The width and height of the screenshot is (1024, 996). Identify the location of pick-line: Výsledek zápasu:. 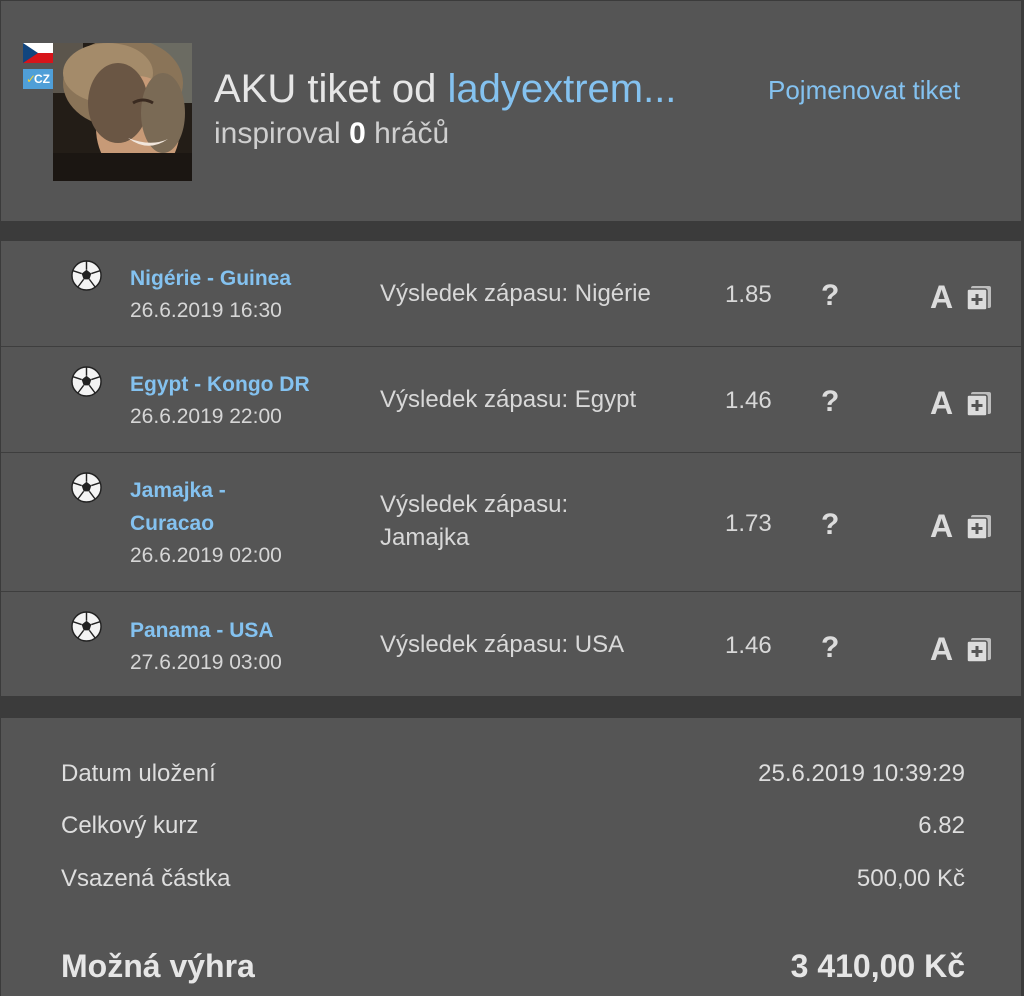
(474, 504).